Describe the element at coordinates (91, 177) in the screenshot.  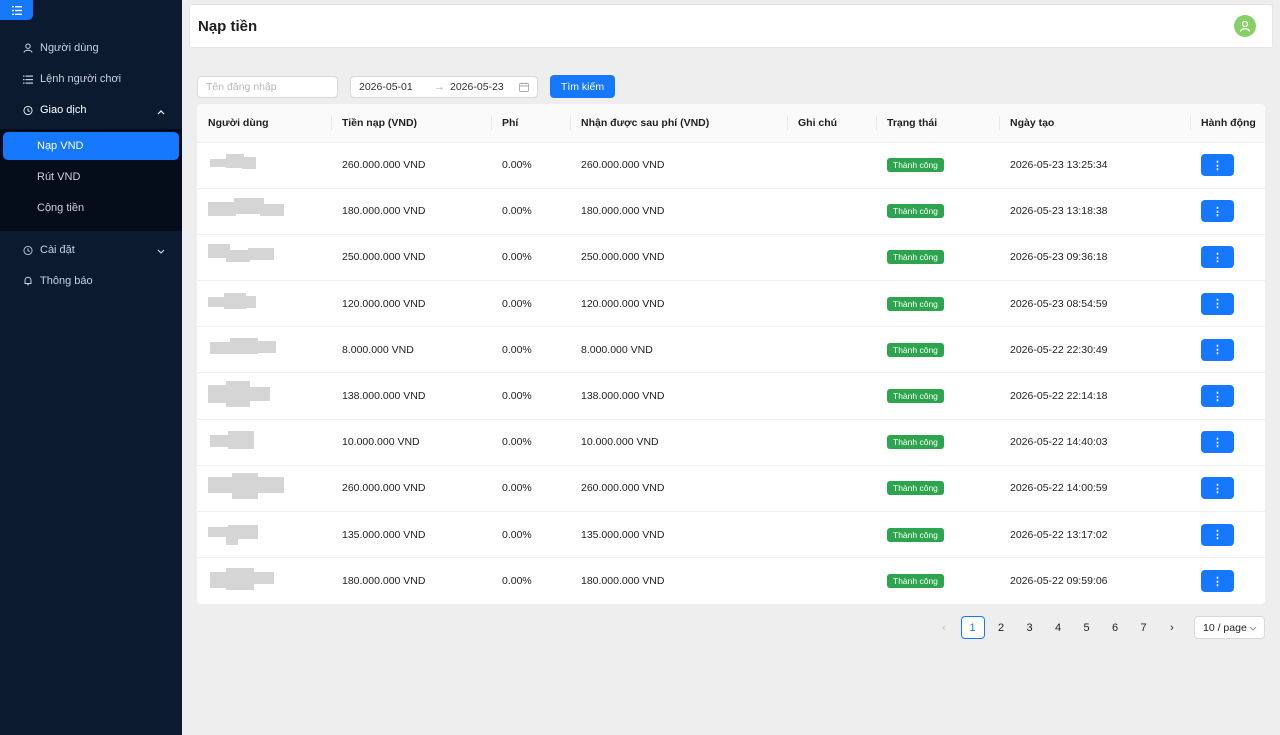
I see `sidebar-item-withdraw-vnd: Rút VND` at that location.